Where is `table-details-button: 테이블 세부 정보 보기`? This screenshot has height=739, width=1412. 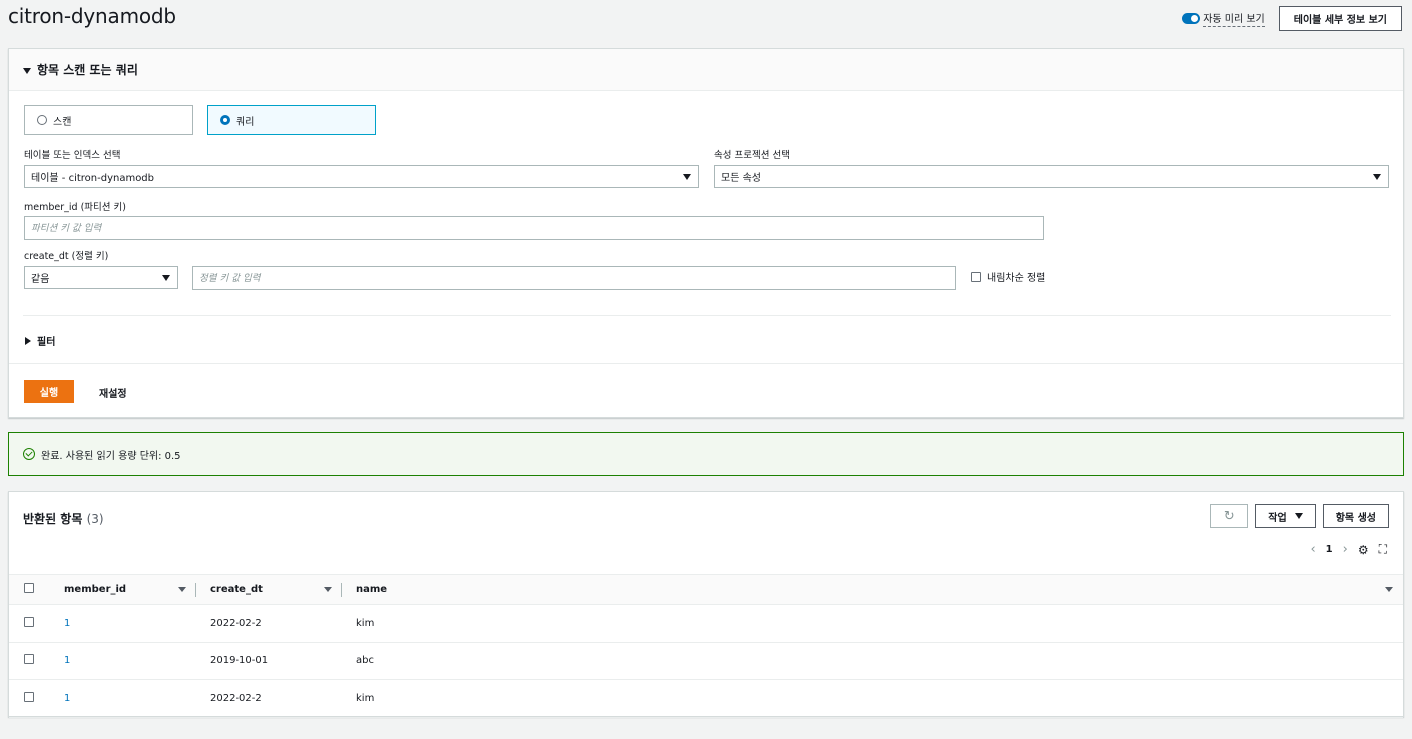 table-details-button: 테이블 세부 정보 보기 is located at coordinates (1340, 18).